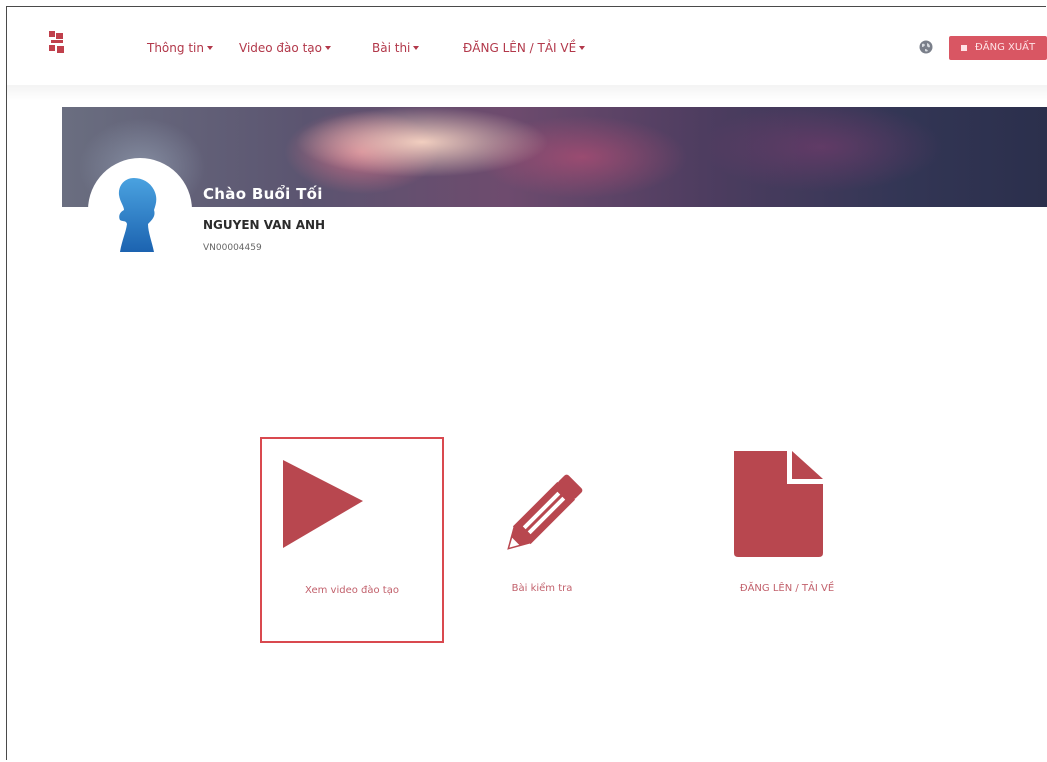 This screenshot has width=1047, height=762. Describe the element at coordinates (175, 48) in the screenshot. I see `nav-item-label: Thông tin` at that location.